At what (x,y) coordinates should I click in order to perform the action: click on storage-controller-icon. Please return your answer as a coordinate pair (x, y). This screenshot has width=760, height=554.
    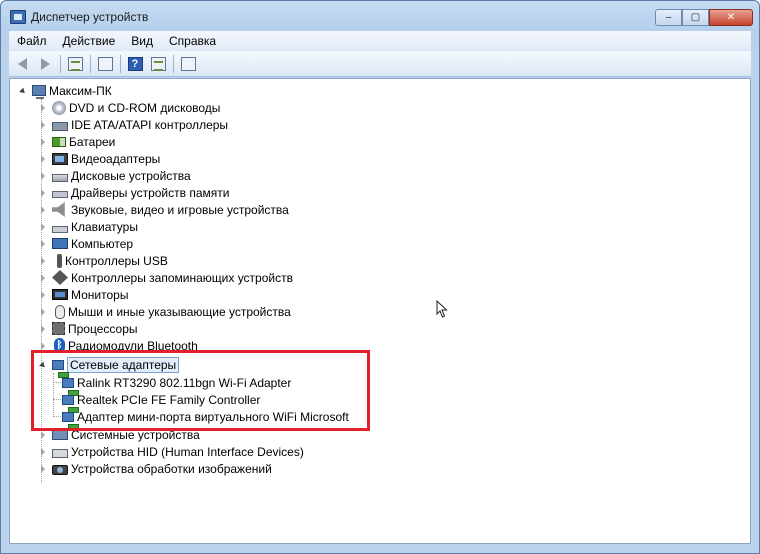
    Looking at the image, I should click on (60, 277).